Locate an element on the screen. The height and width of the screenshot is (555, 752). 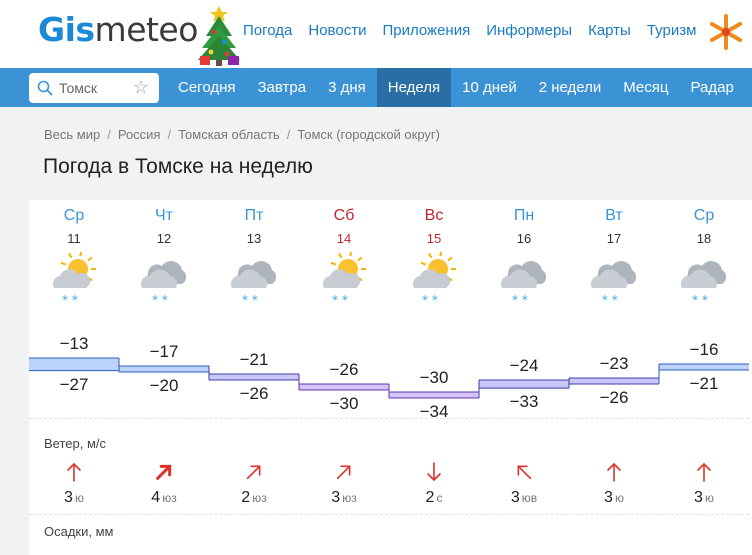
breadcrumb-world: Весь мир is located at coordinates (72, 134).